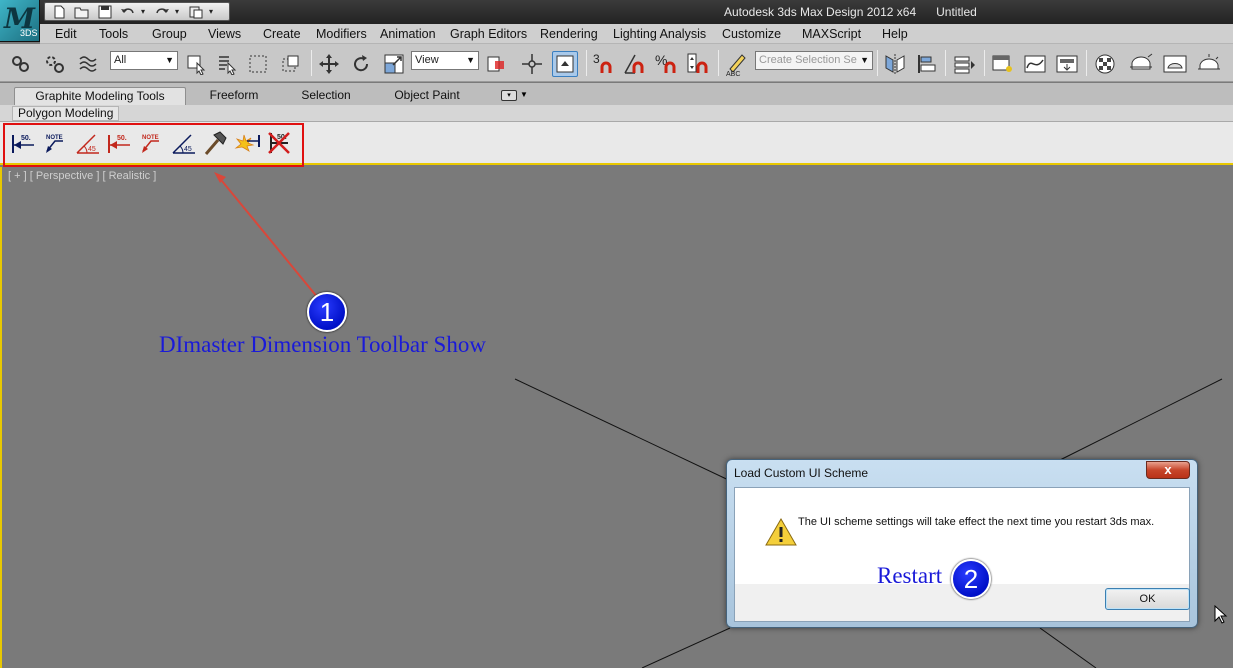  Describe the element at coordinates (616, 113) in the screenshot. I see `ribbon-panel: Polygon Modeling` at that location.